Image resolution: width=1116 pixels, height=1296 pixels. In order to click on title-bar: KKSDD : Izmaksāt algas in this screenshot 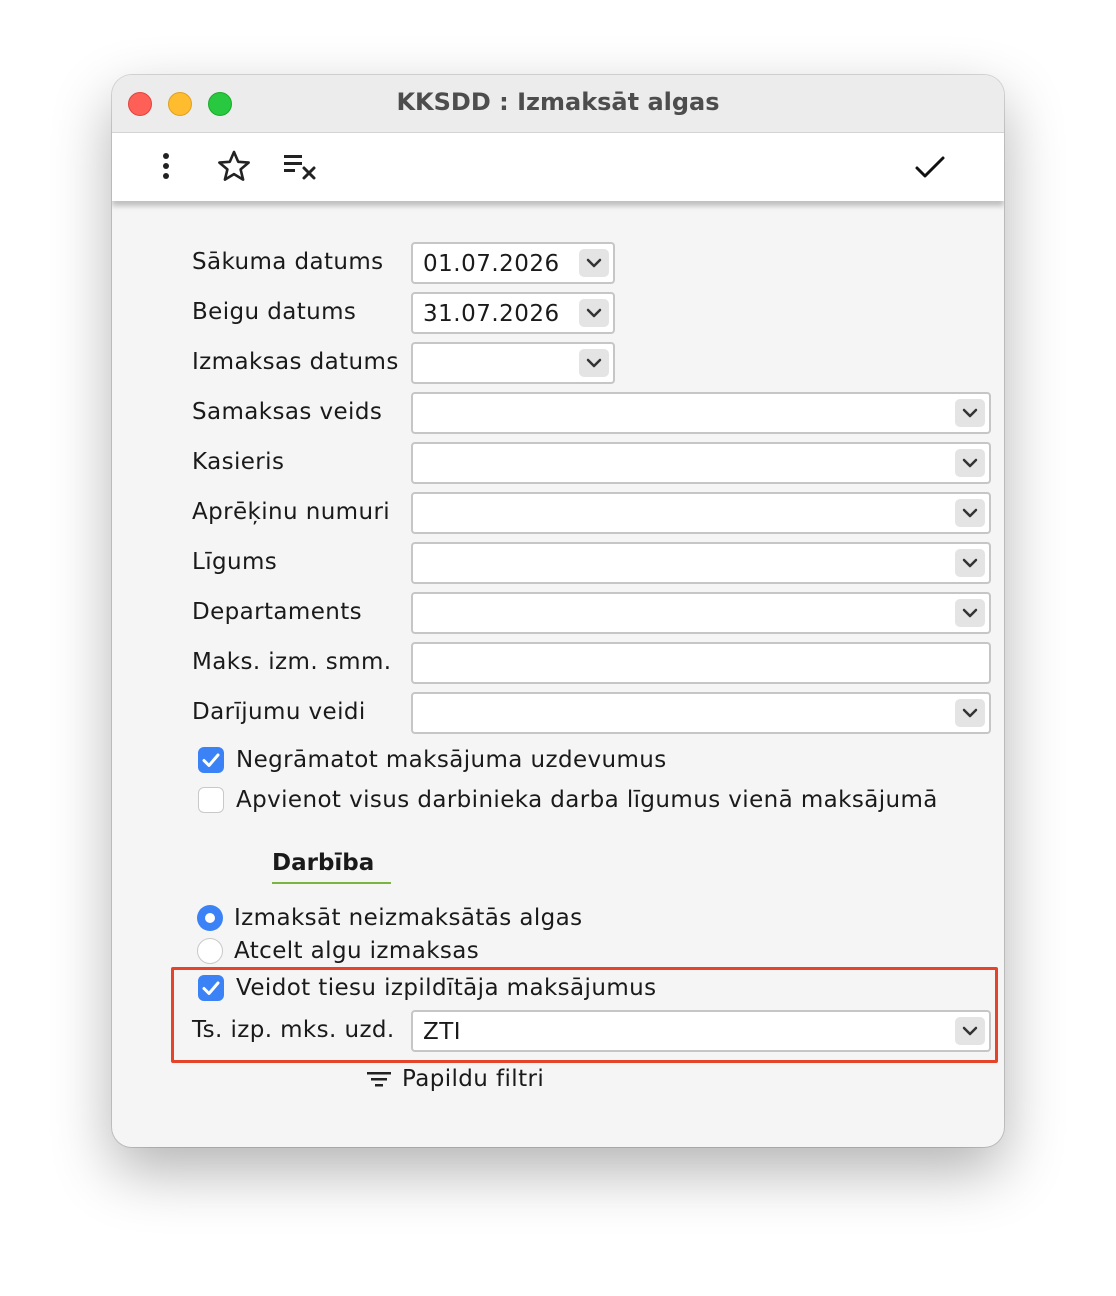, I will do `click(558, 104)`.